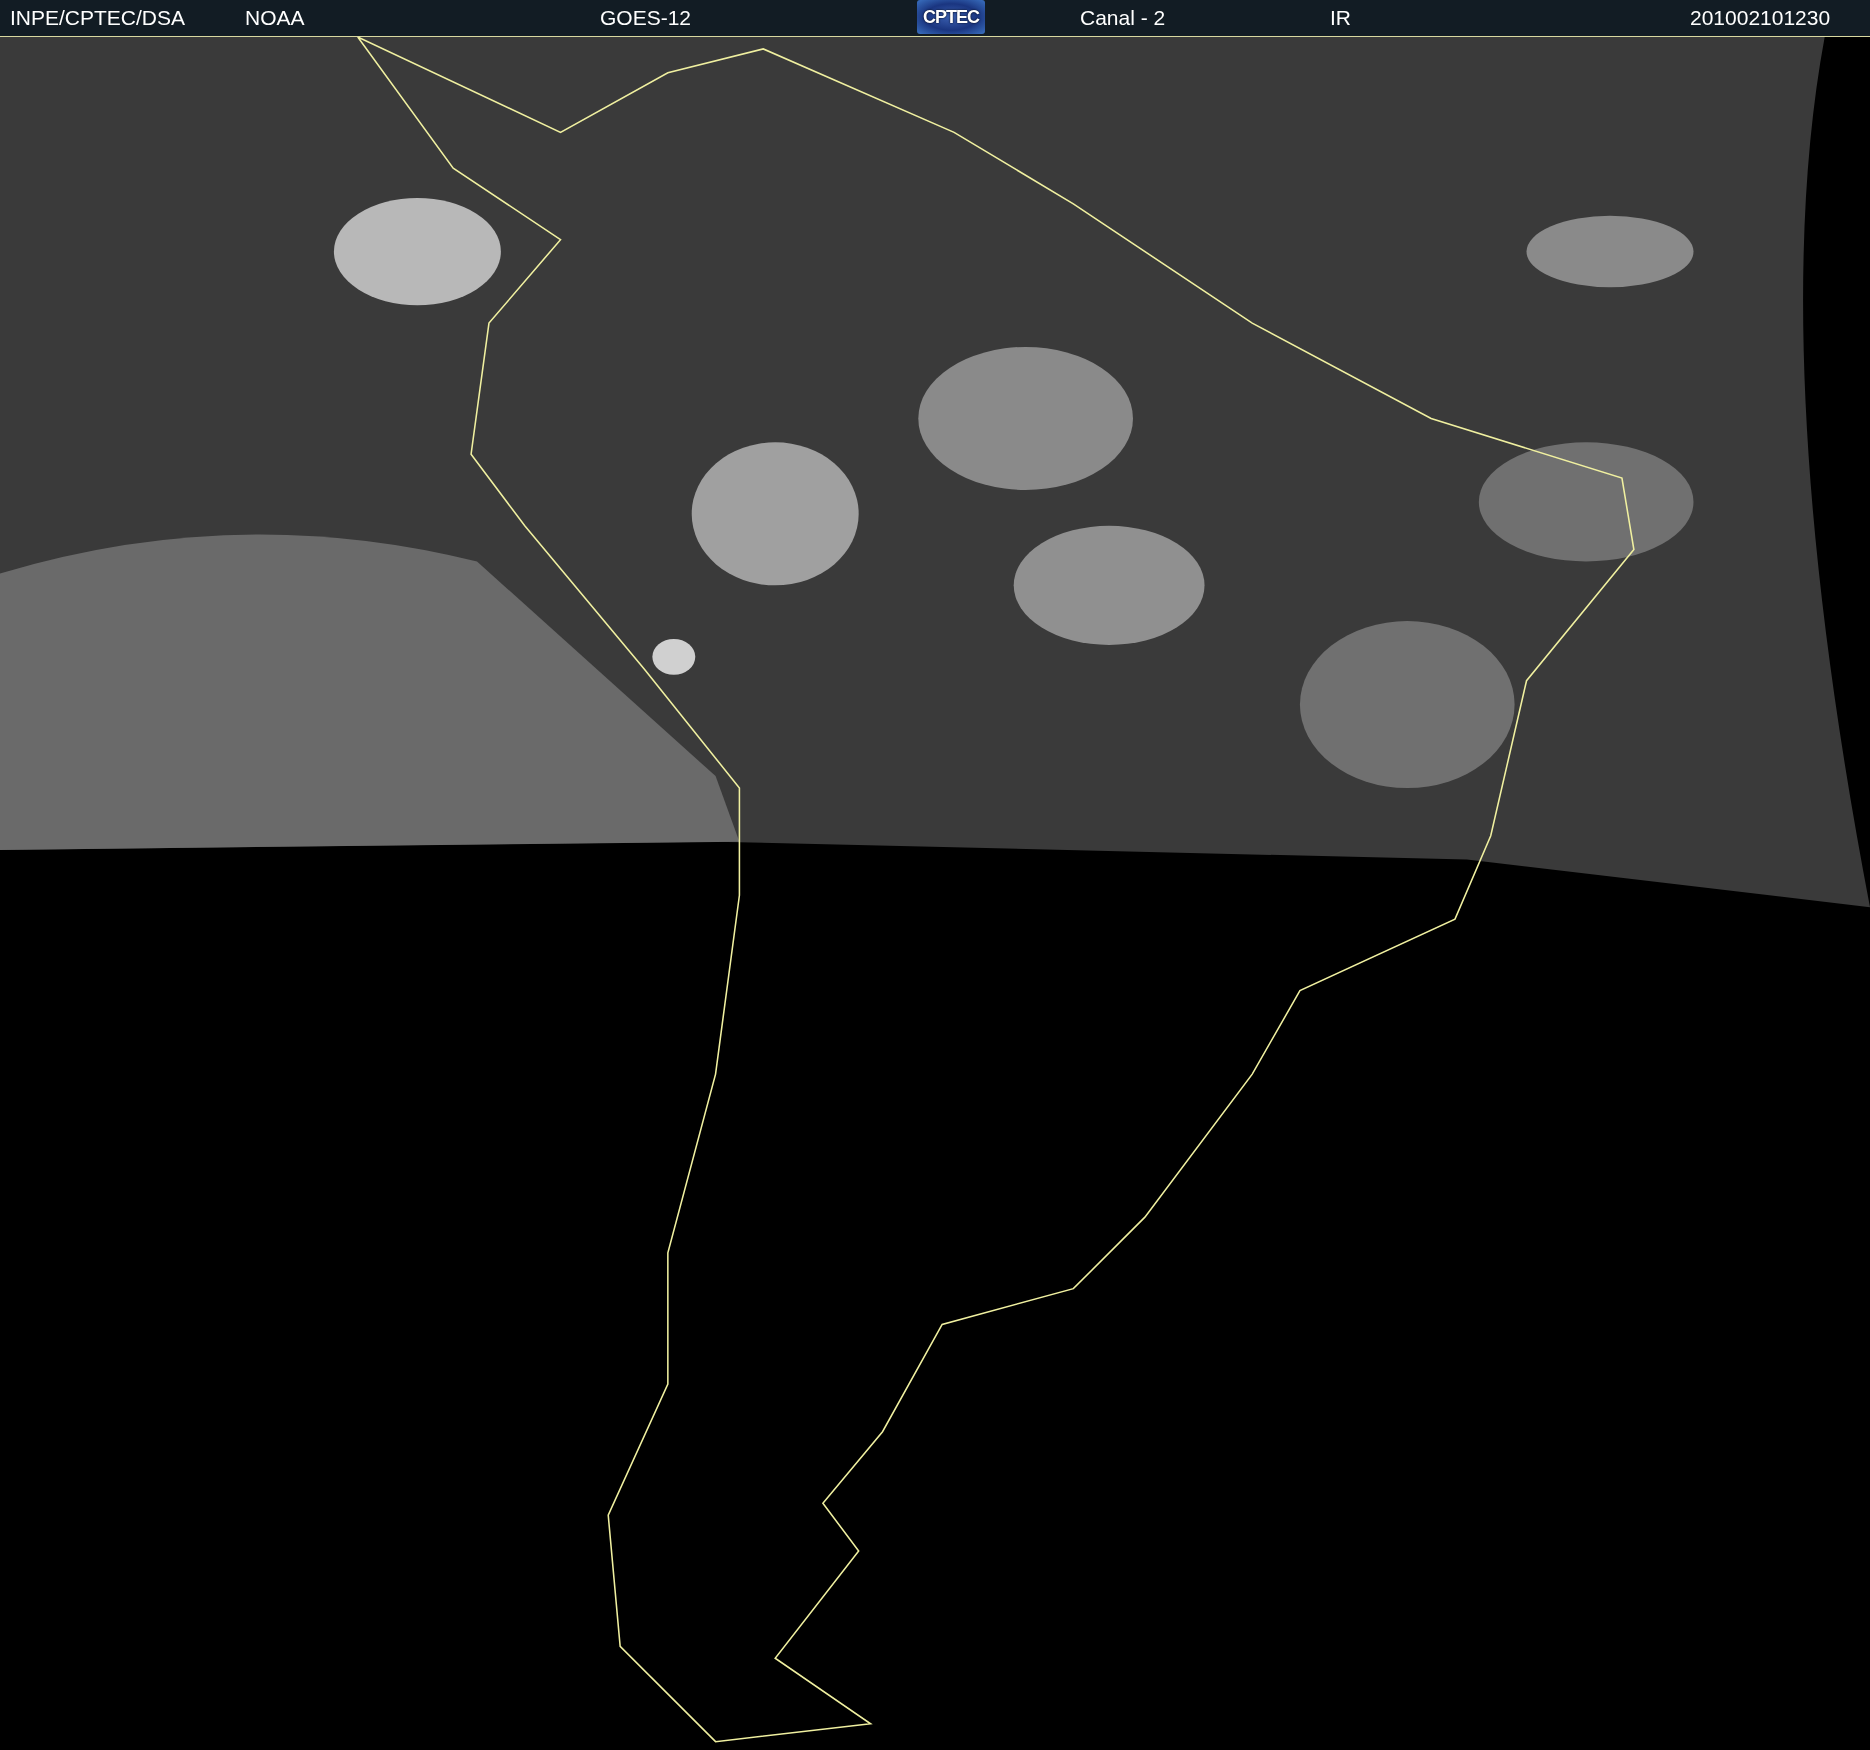 This screenshot has width=1870, height=1750. I want to click on header-label: Canal - 2, so click(1123, 18).